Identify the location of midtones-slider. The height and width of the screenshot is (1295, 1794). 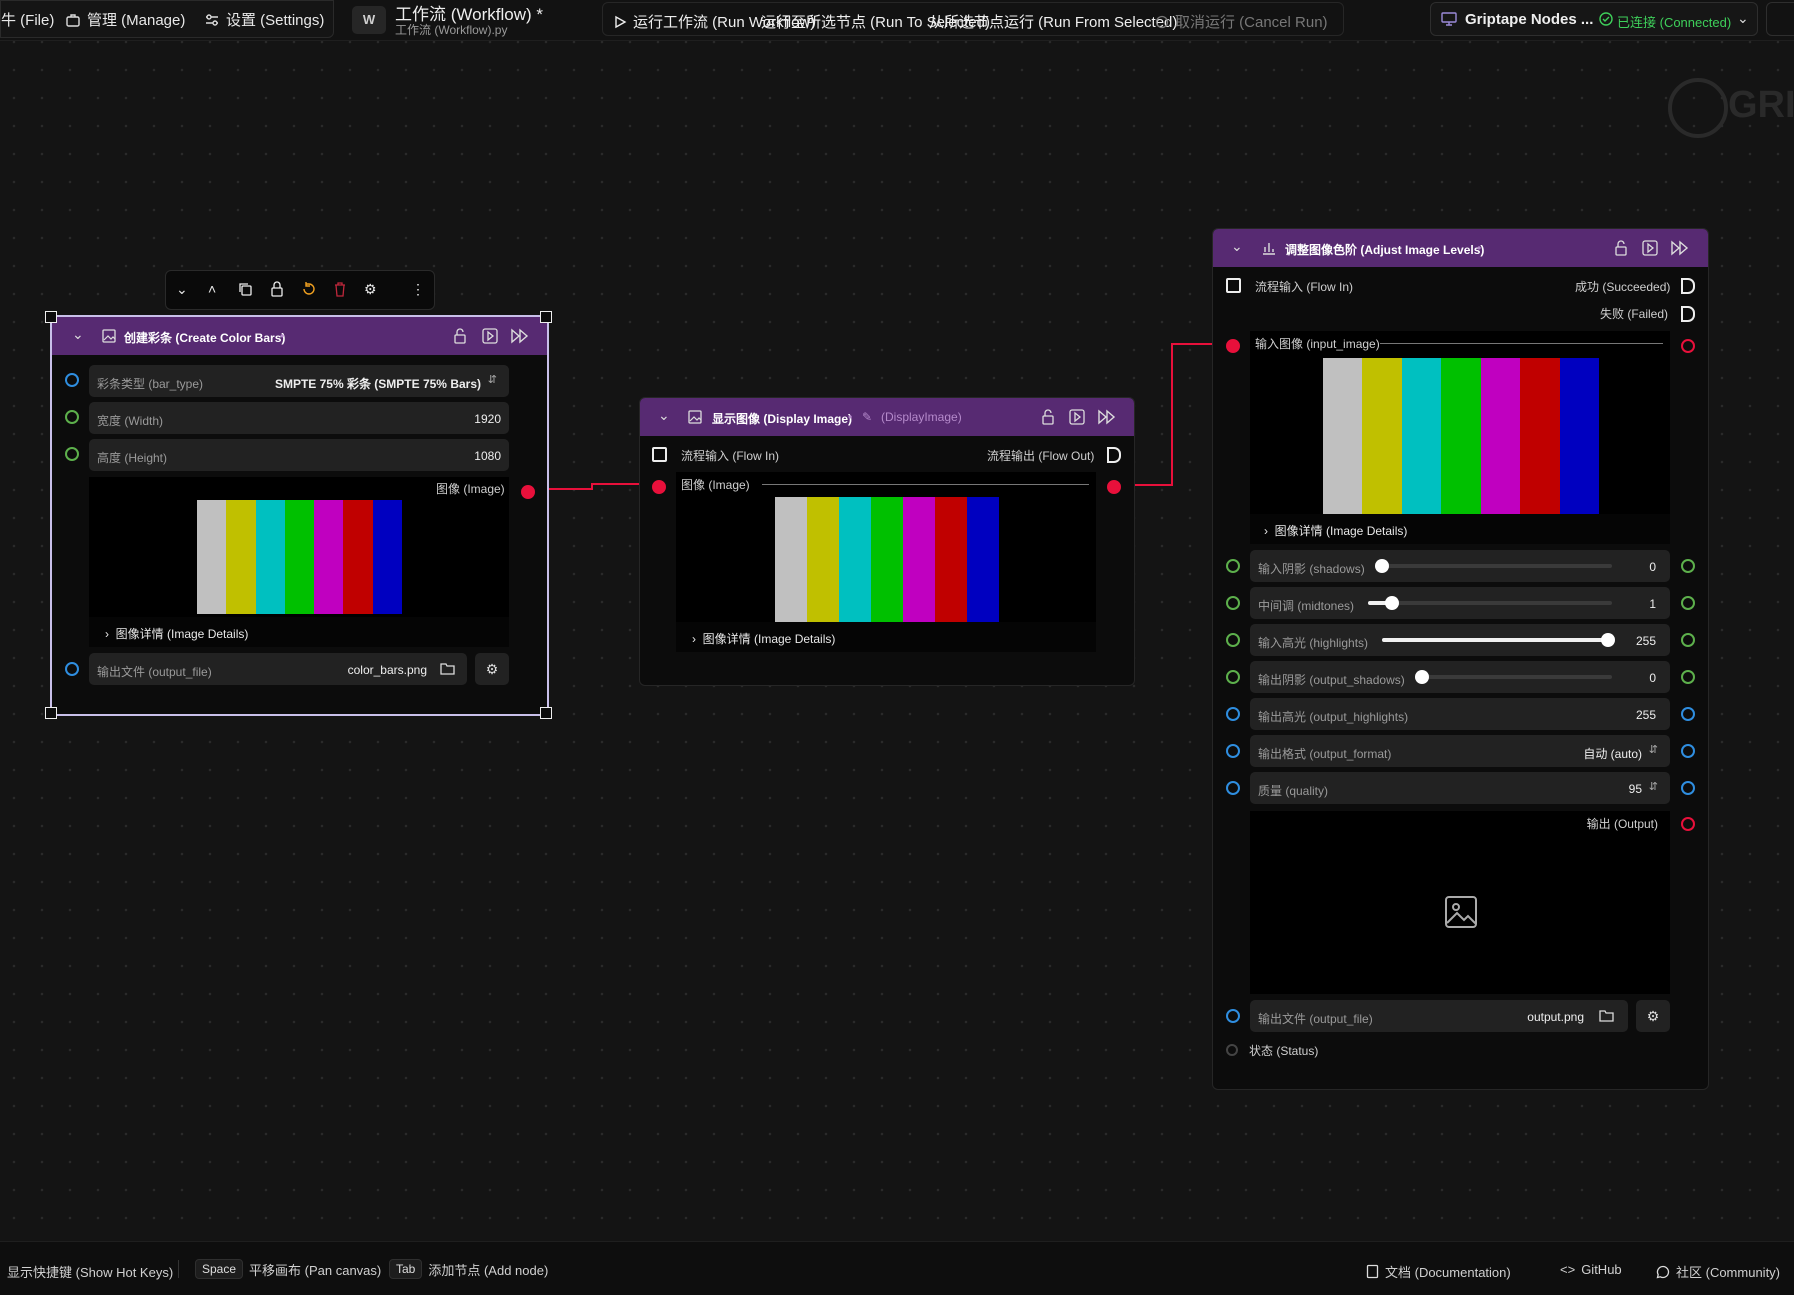
(1490, 603).